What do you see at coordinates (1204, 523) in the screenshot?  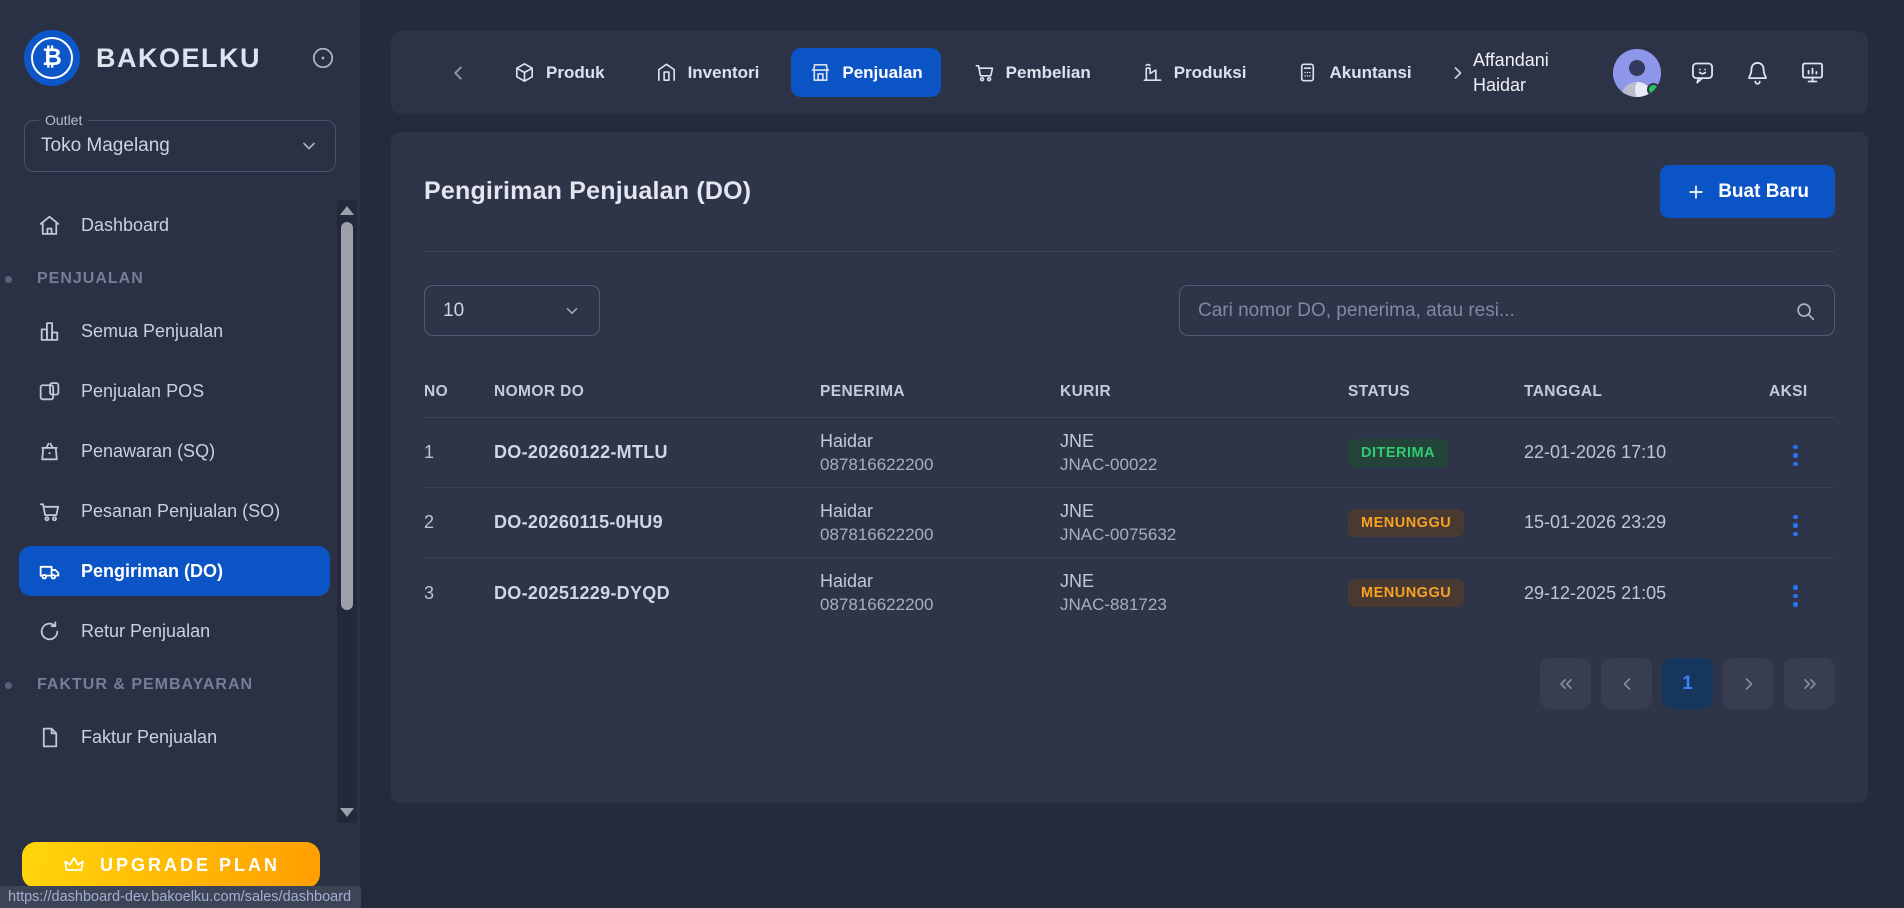 I see `cell-kurir: JNE JNAC-0075632` at bounding box center [1204, 523].